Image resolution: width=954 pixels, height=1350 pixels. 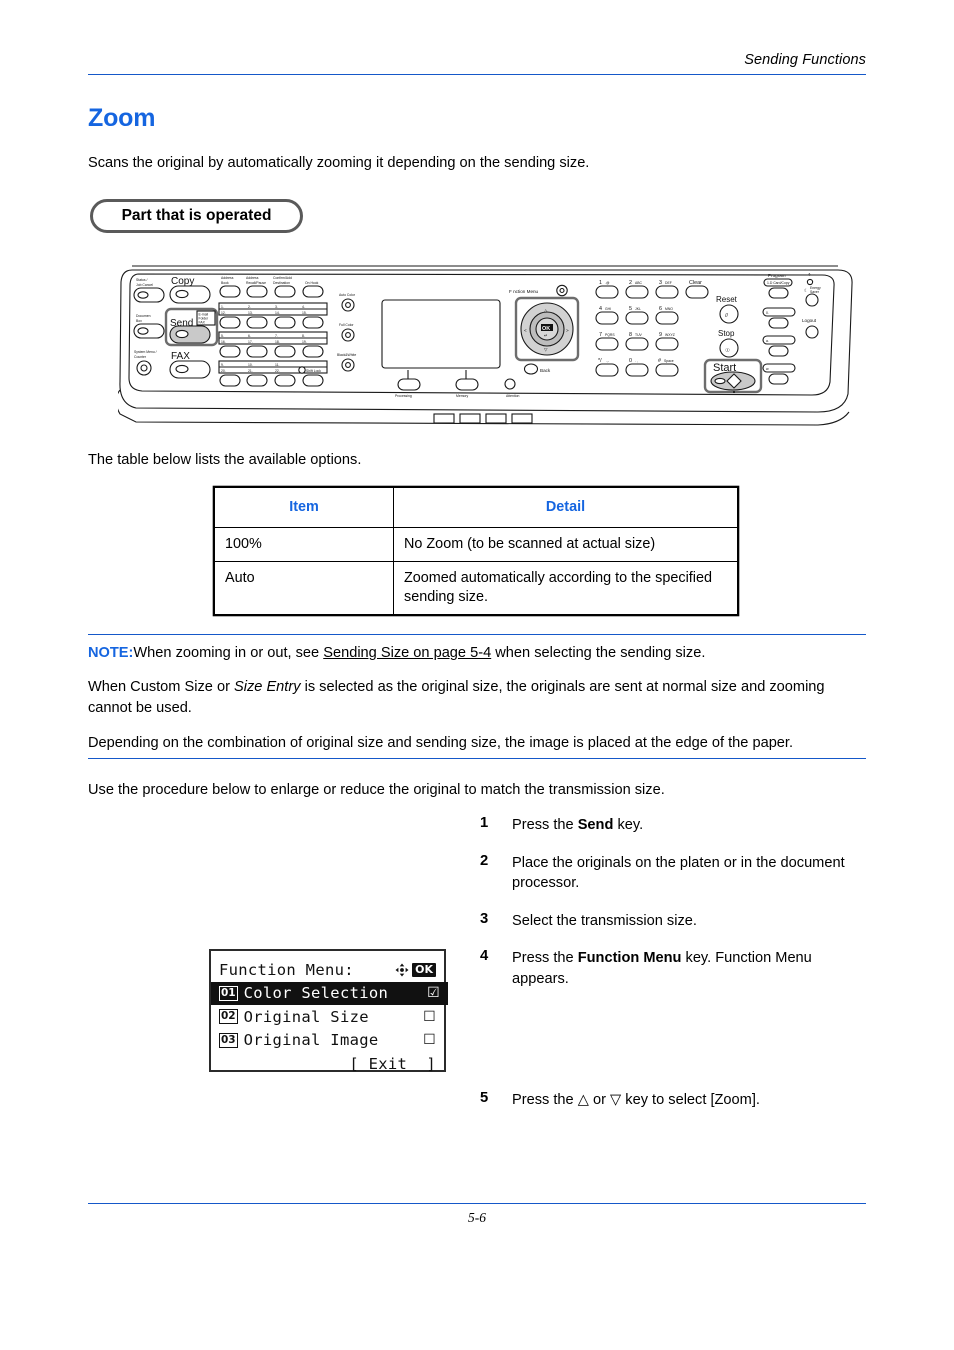 I want to click on running-head: Sending Functions, so click(x=805, y=60).